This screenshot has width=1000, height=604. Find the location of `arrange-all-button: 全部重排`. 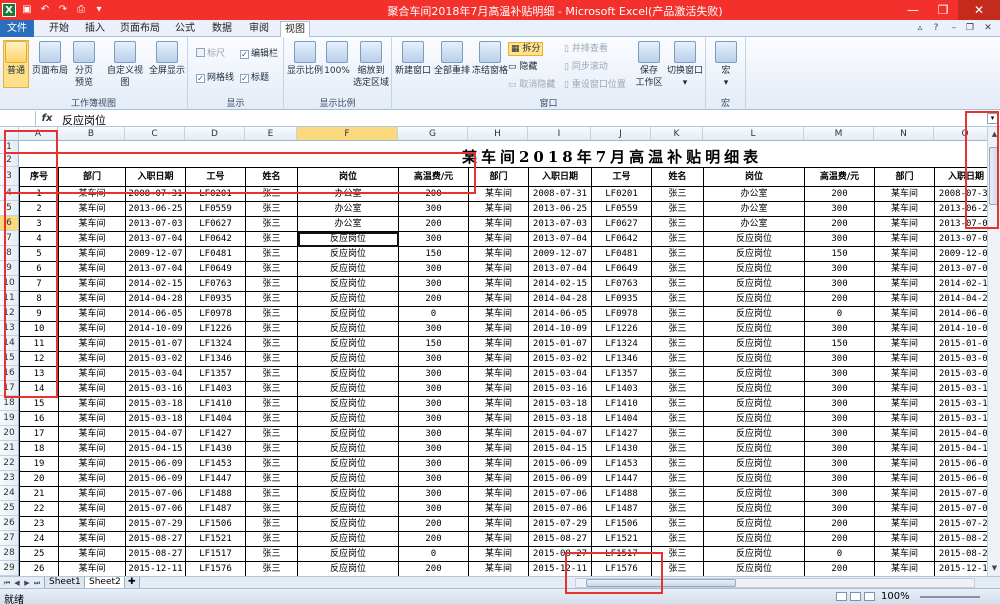

arrange-all-button: 全部重排 is located at coordinates (452, 59).